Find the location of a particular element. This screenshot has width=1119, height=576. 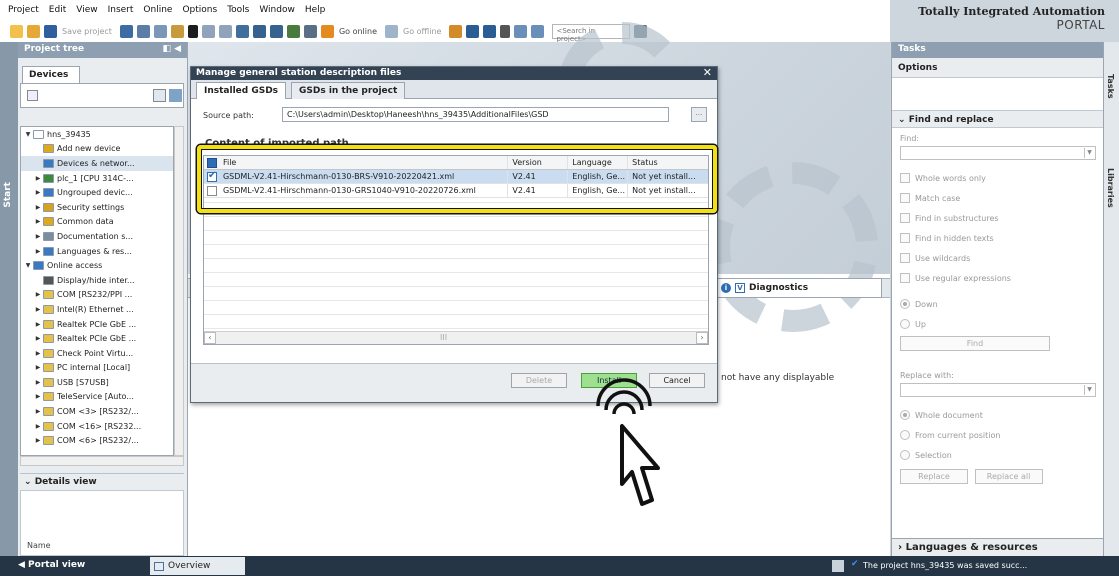

find-option-checkbox: Find in substructures is located at coordinates (998, 218).